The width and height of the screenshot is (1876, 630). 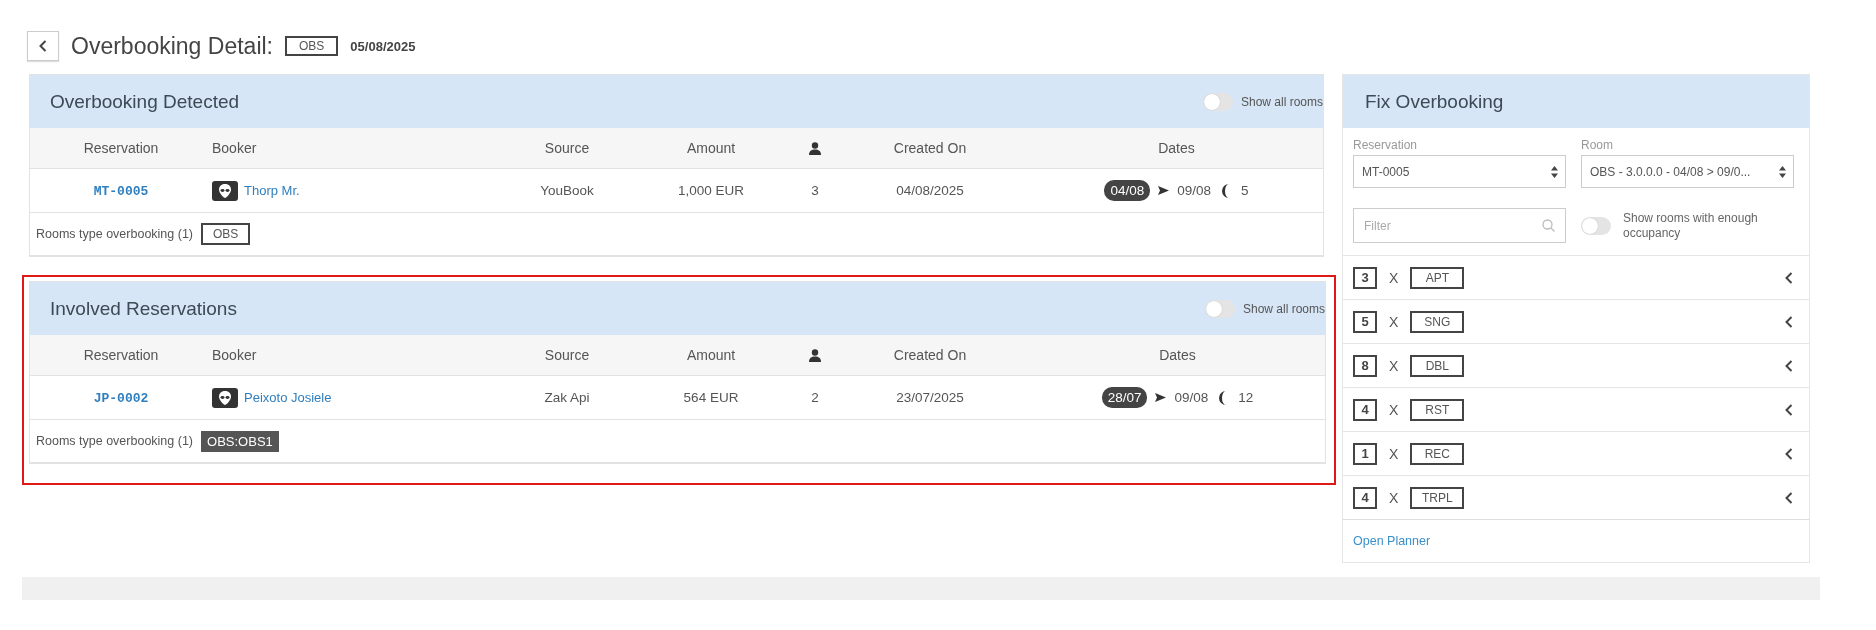 What do you see at coordinates (172, 46) in the screenshot?
I see `page-title: Overbooking Detail:` at bounding box center [172, 46].